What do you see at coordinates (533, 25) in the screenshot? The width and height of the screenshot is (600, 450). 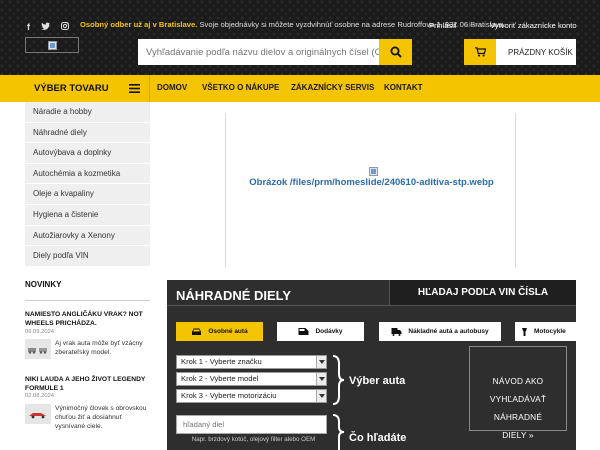 I see `register-link: Vytvoriť zákaznícke konto` at bounding box center [533, 25].